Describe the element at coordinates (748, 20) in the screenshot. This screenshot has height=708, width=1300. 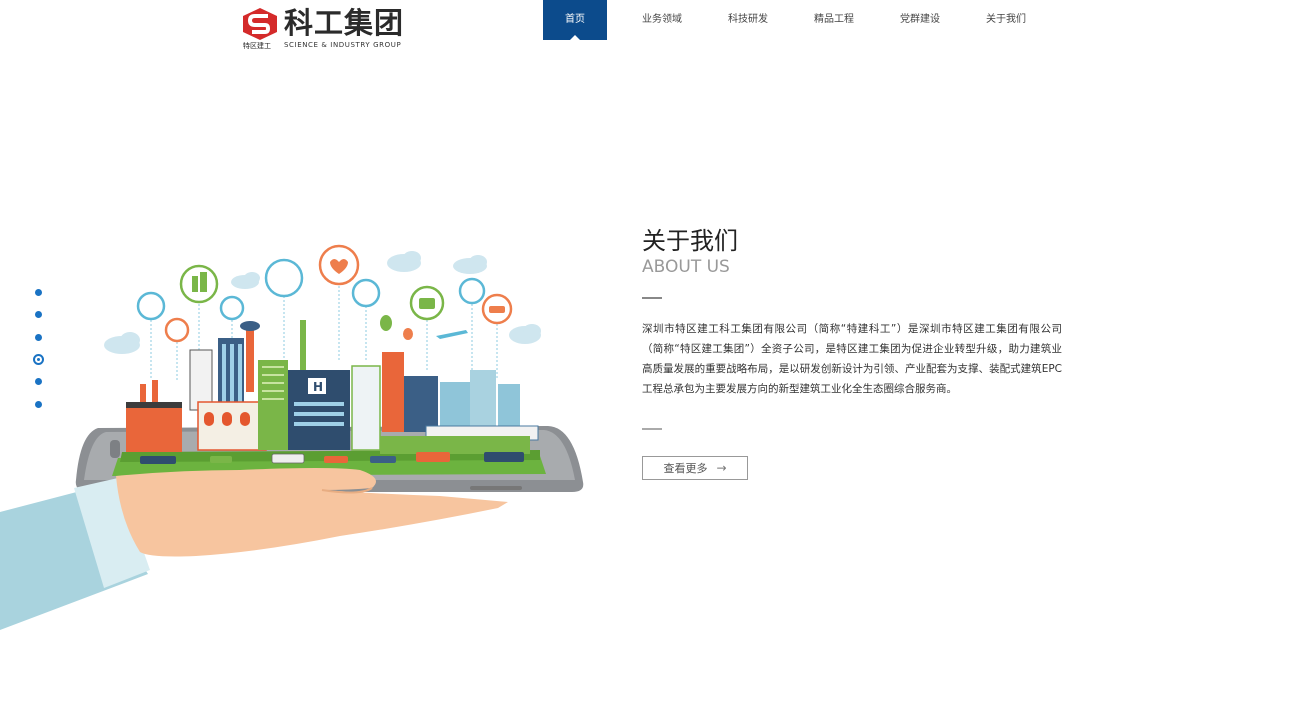
I see `nav-item-research: 科技研发` at that location.